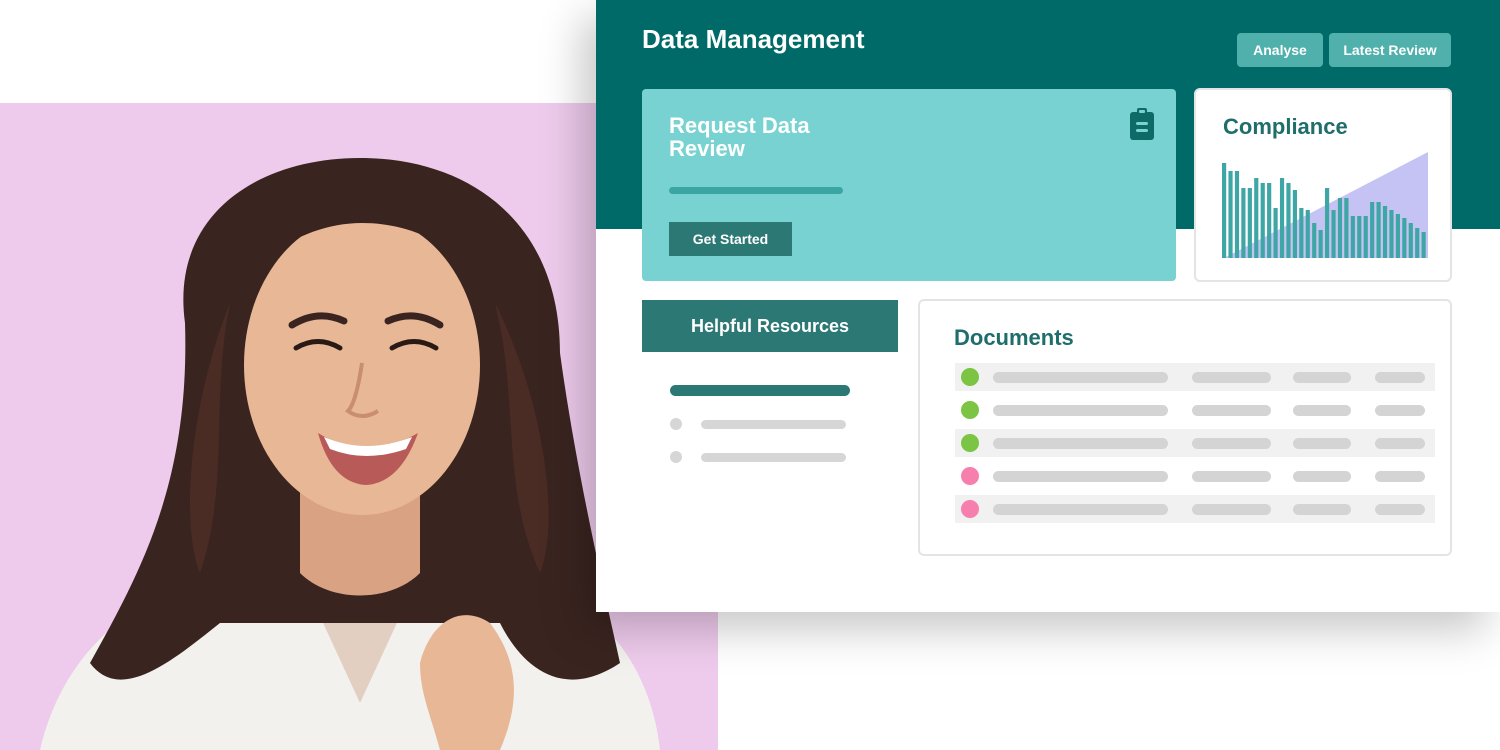 The width and height of the screenshot is (1500, 750). I want to click on compliance-card: Compliance, so click(1323, 185).